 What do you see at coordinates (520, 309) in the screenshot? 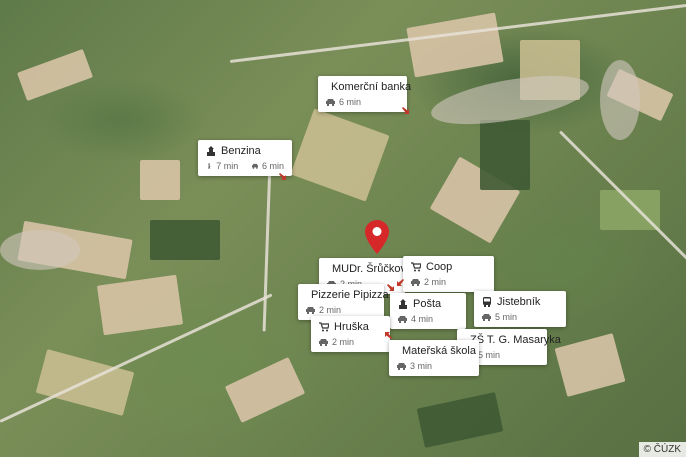
I see `place-card-bus-stop: Jistebník 5 min` at bounding box center [520, 309].